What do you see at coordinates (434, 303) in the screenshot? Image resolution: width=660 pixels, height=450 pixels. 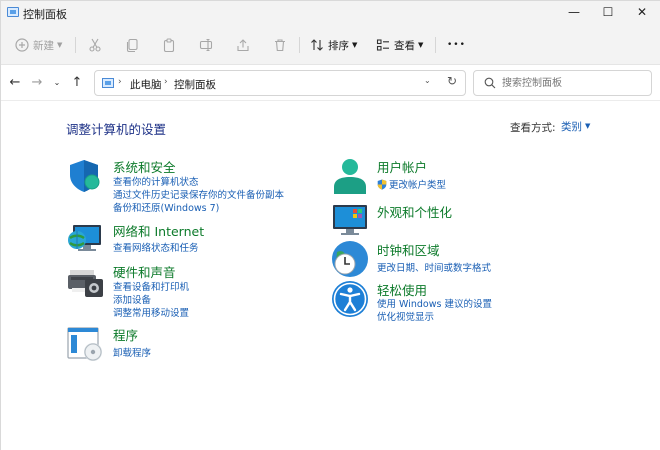 I see `category-link: 使用 Windows 建议的设置` at bounding box center [434, 303].